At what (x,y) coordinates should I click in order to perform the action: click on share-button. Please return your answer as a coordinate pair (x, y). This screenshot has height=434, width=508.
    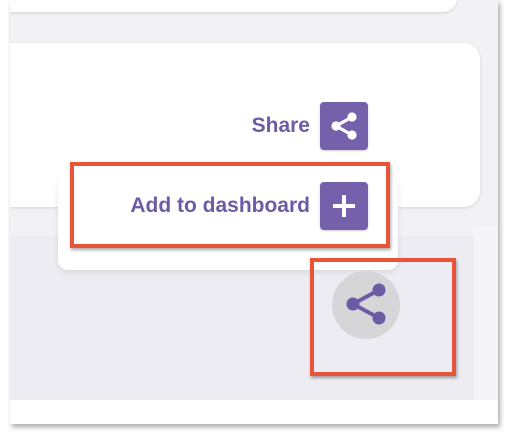
    Looking at the image, I should click on (344, 126).